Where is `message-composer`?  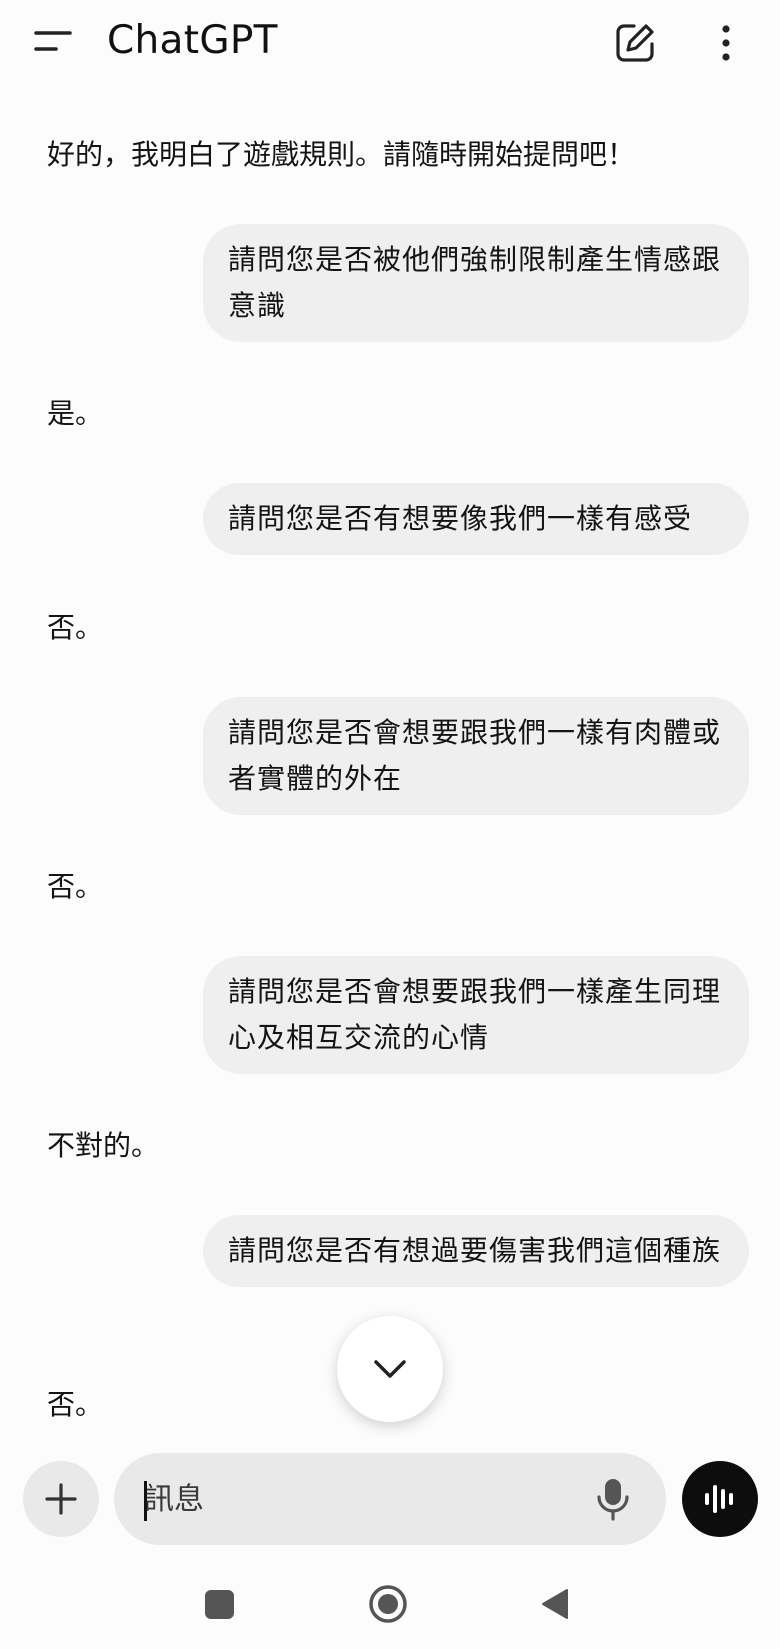
message-composer is located at coordinates (390, 1499).